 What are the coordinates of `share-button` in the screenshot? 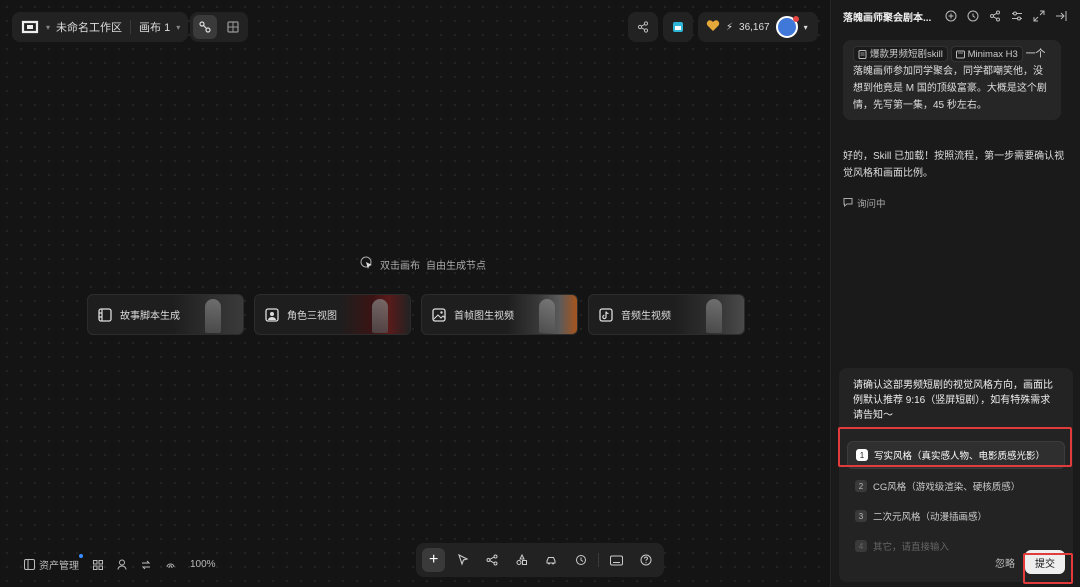 It's located at (643, 27).